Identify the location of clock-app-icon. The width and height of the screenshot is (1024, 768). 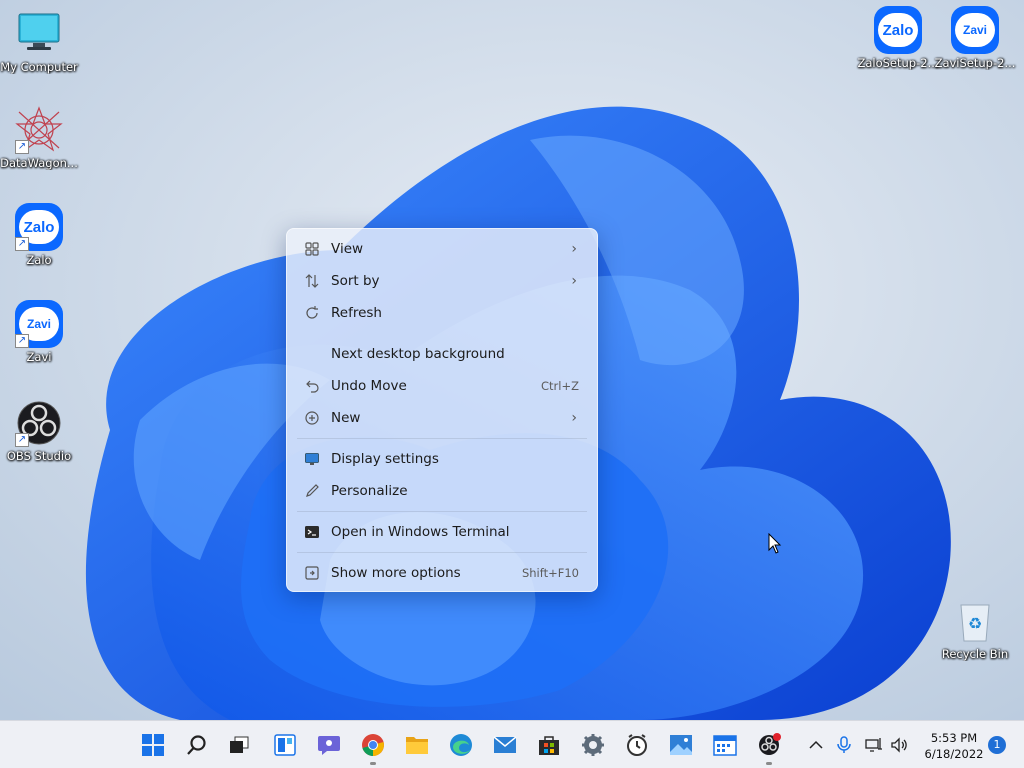
(637, 745).